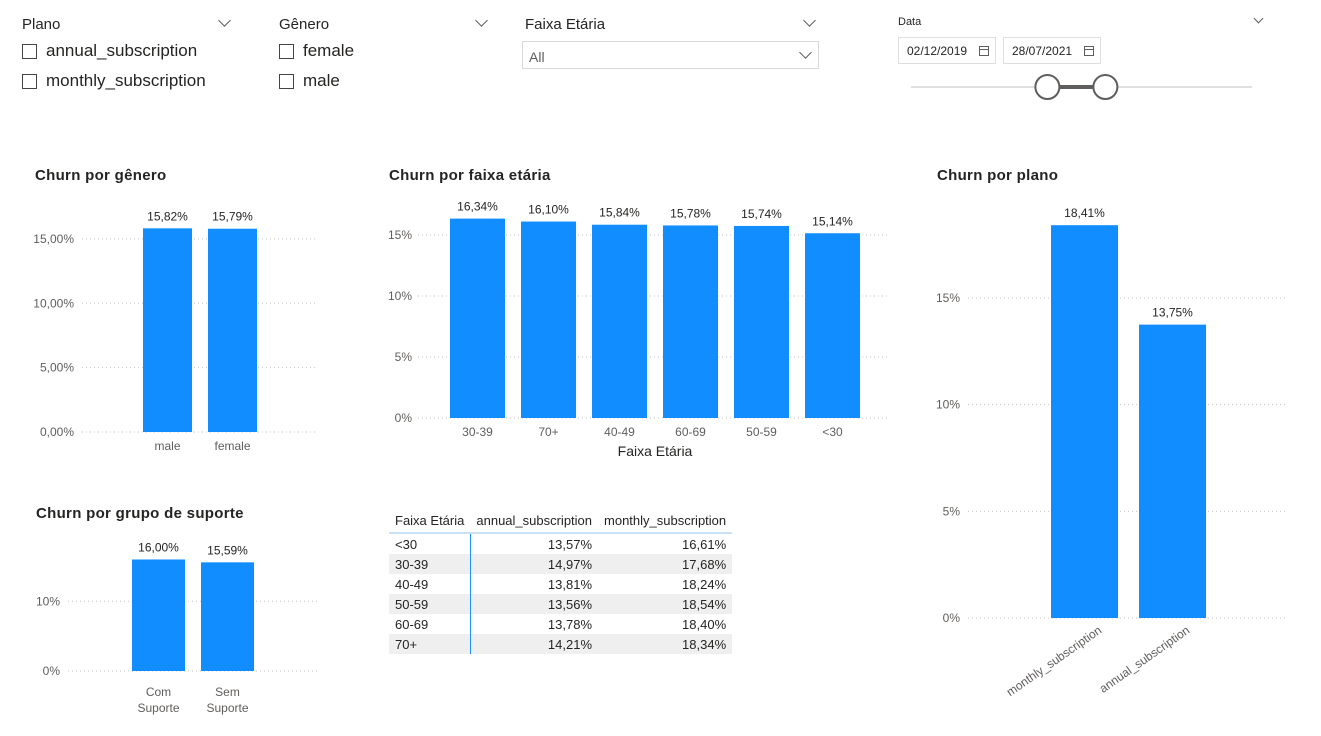 This screenshot has height=736, width=1321. Describe the element at coordinates (534, 644) in the screenshot. I see `table-cell: 14,21%` at that location.